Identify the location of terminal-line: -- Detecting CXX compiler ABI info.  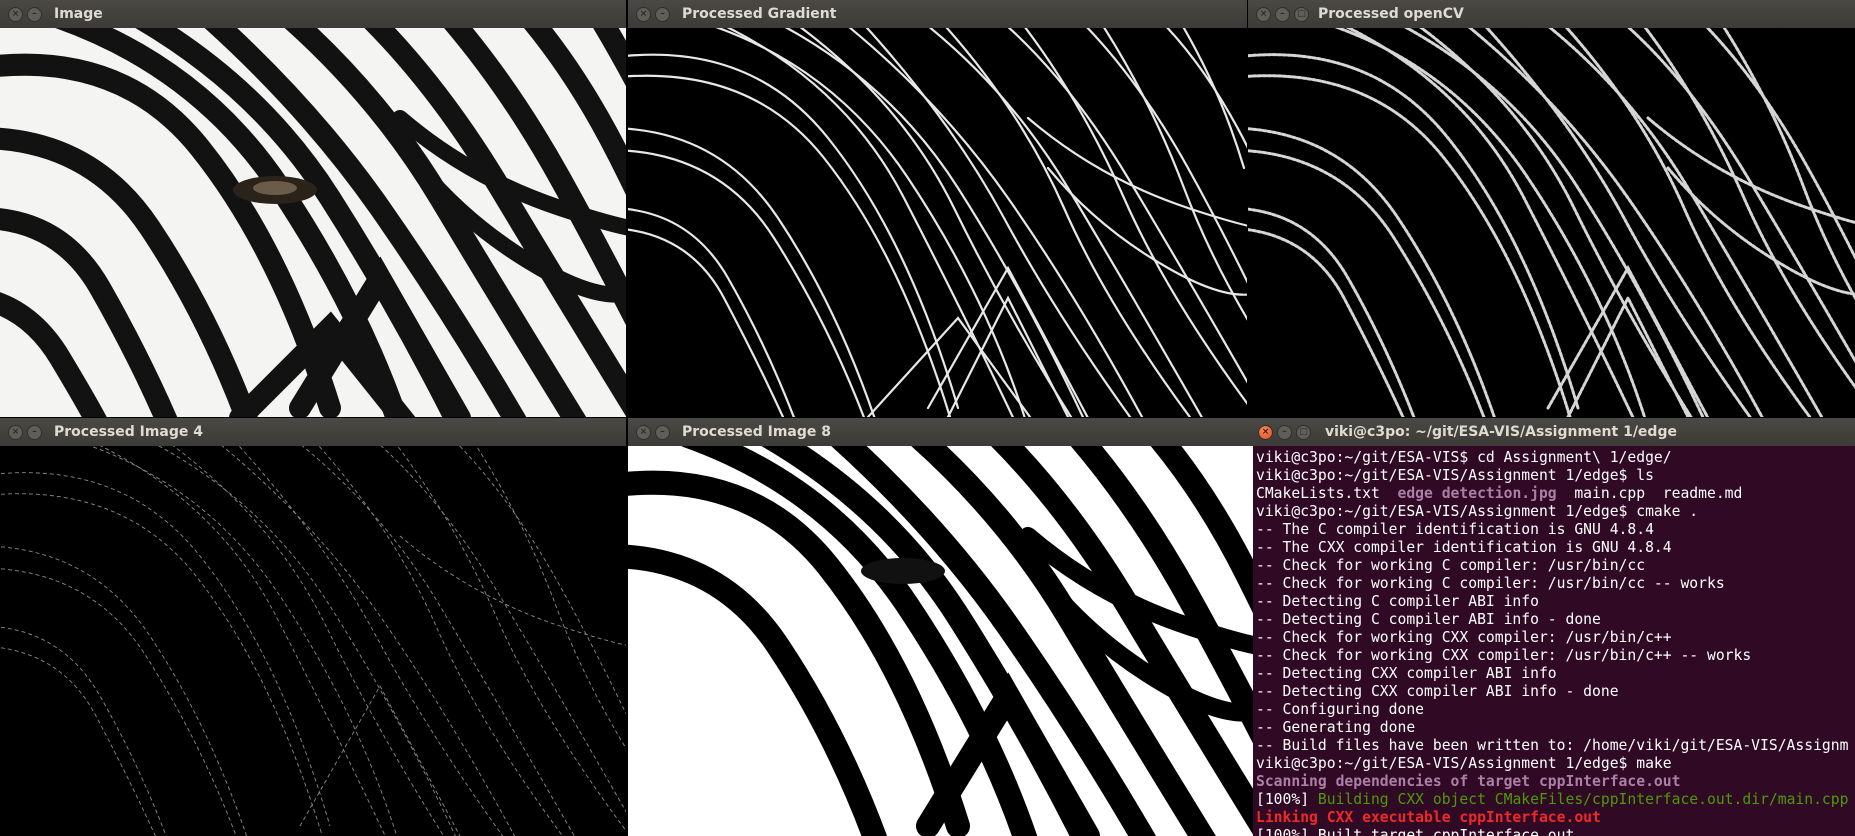
(1406, 673).